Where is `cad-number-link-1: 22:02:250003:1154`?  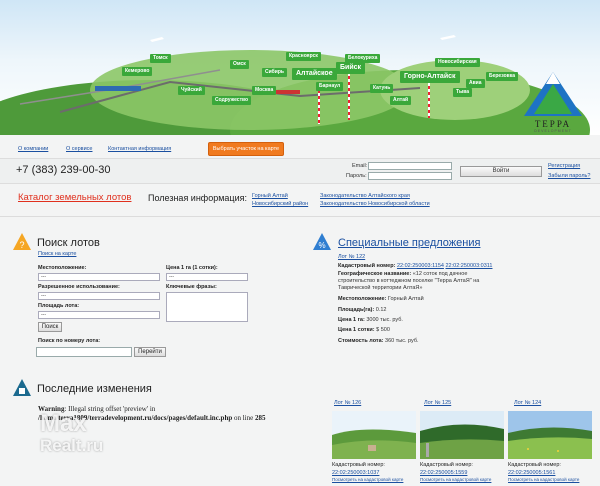
cad-number-link-1: 22:02:250003:1154 is located at coordinates (420, 266).